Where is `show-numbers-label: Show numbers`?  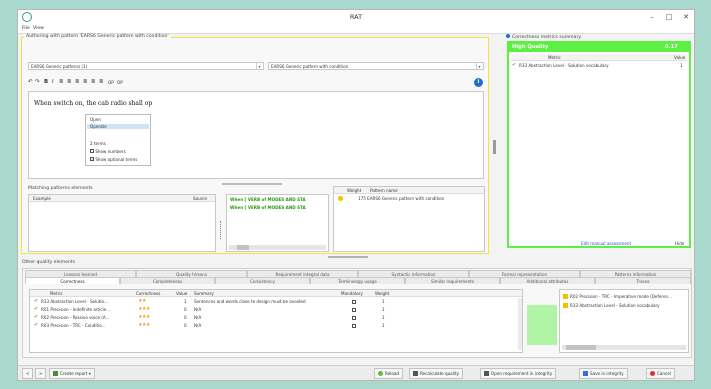 show-numbers-label: Show numbers is located at coordinates (110, 151).